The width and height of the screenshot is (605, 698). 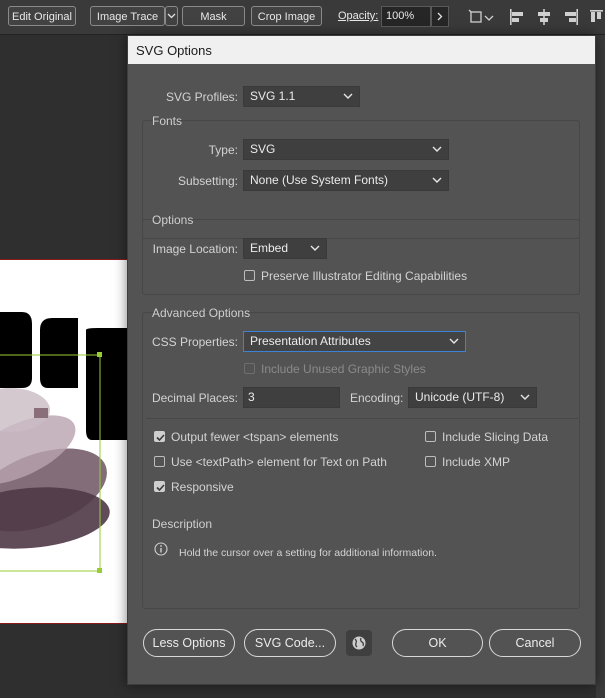 I want to click on image-location-value: Embed, so click(x=269, y=248).